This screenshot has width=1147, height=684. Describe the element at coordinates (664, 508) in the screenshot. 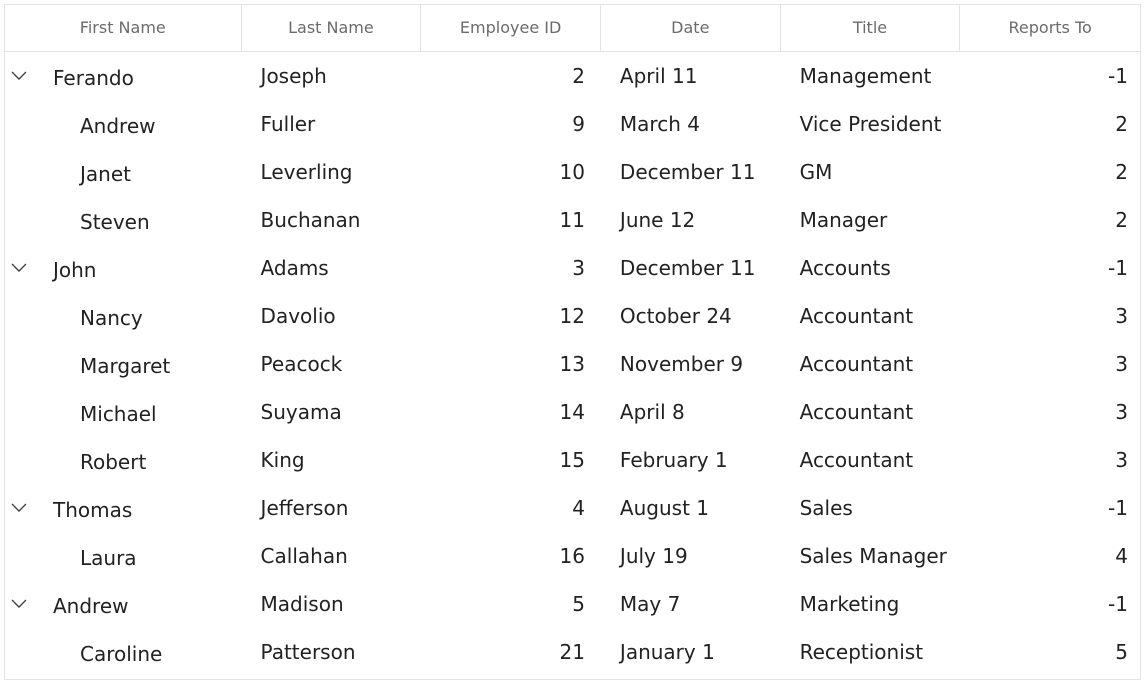

I see `cell-date: August 1` at that location.